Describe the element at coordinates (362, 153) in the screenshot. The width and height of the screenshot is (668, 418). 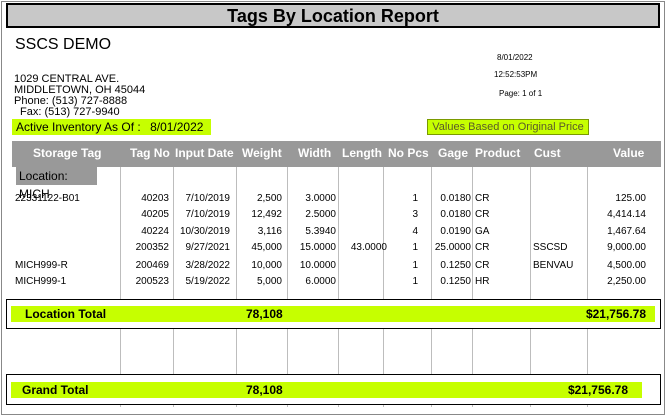
I see `header-length: Length` at that location.